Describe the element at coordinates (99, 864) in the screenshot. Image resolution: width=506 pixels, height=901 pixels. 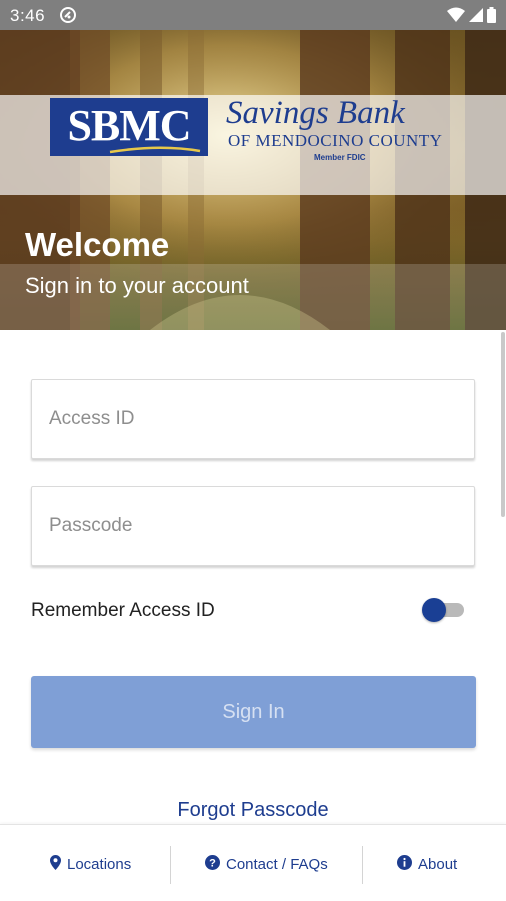
I see `nav-locations-label: Locations` at that location.